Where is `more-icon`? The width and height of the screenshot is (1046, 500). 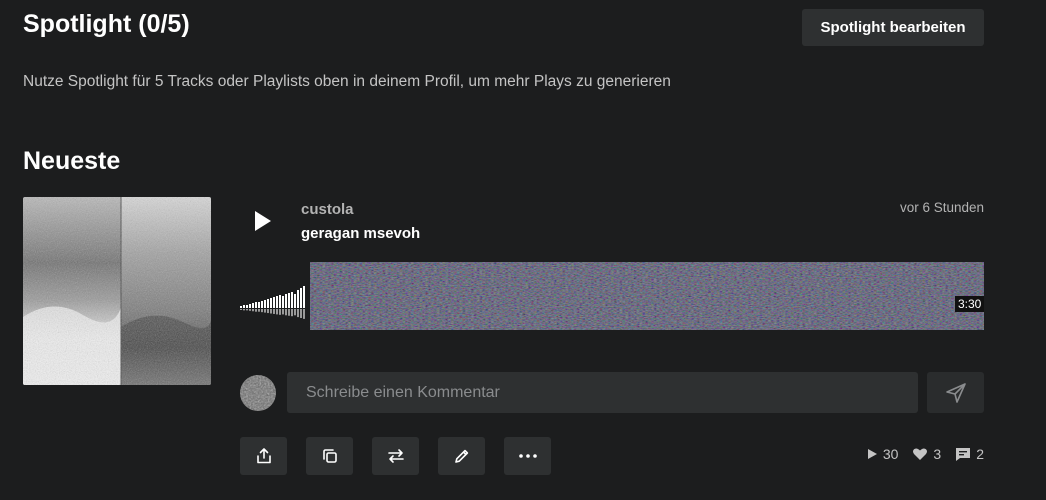
more-icon is located at coordinates (527, 456).